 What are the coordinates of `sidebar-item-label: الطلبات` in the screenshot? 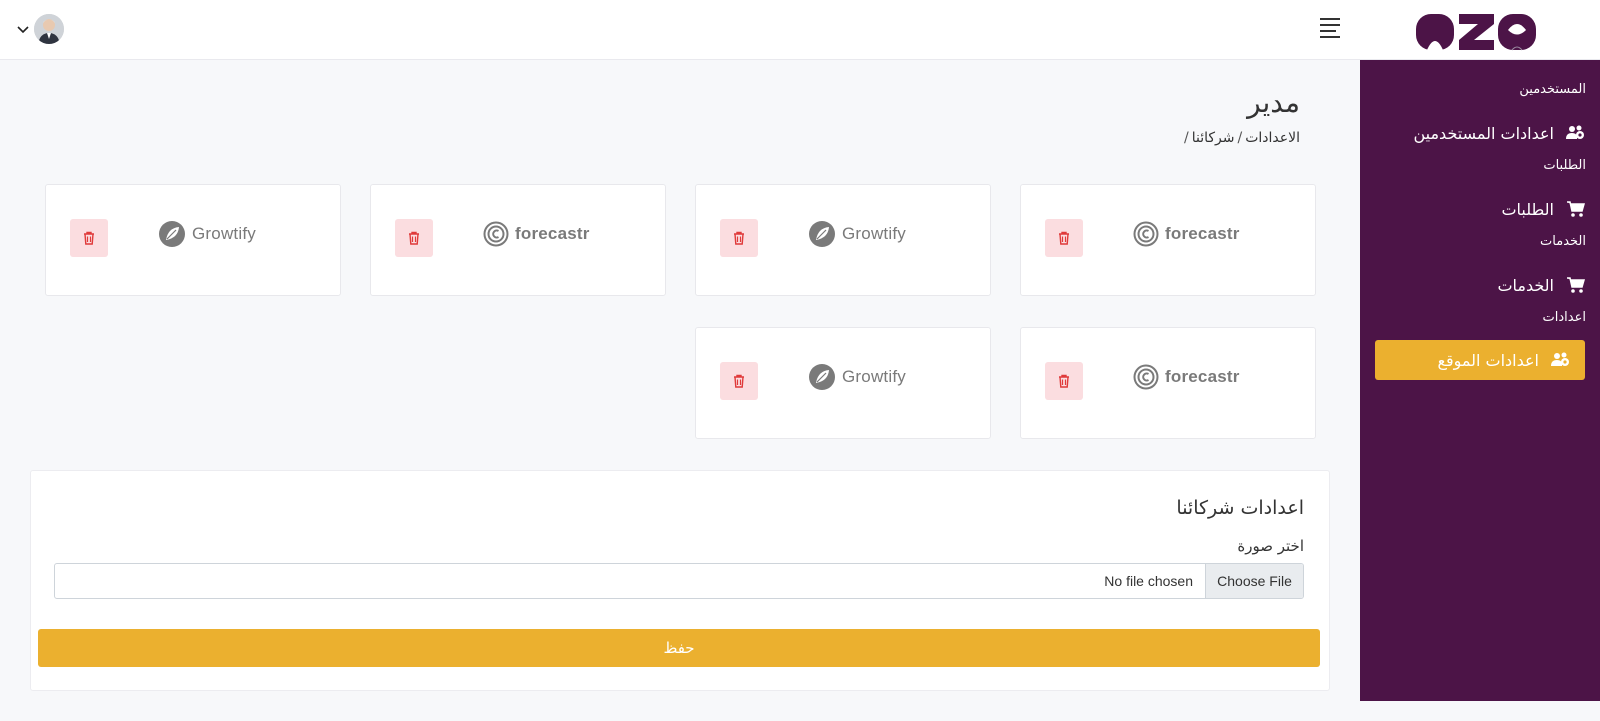 It's located at (1527, 209).